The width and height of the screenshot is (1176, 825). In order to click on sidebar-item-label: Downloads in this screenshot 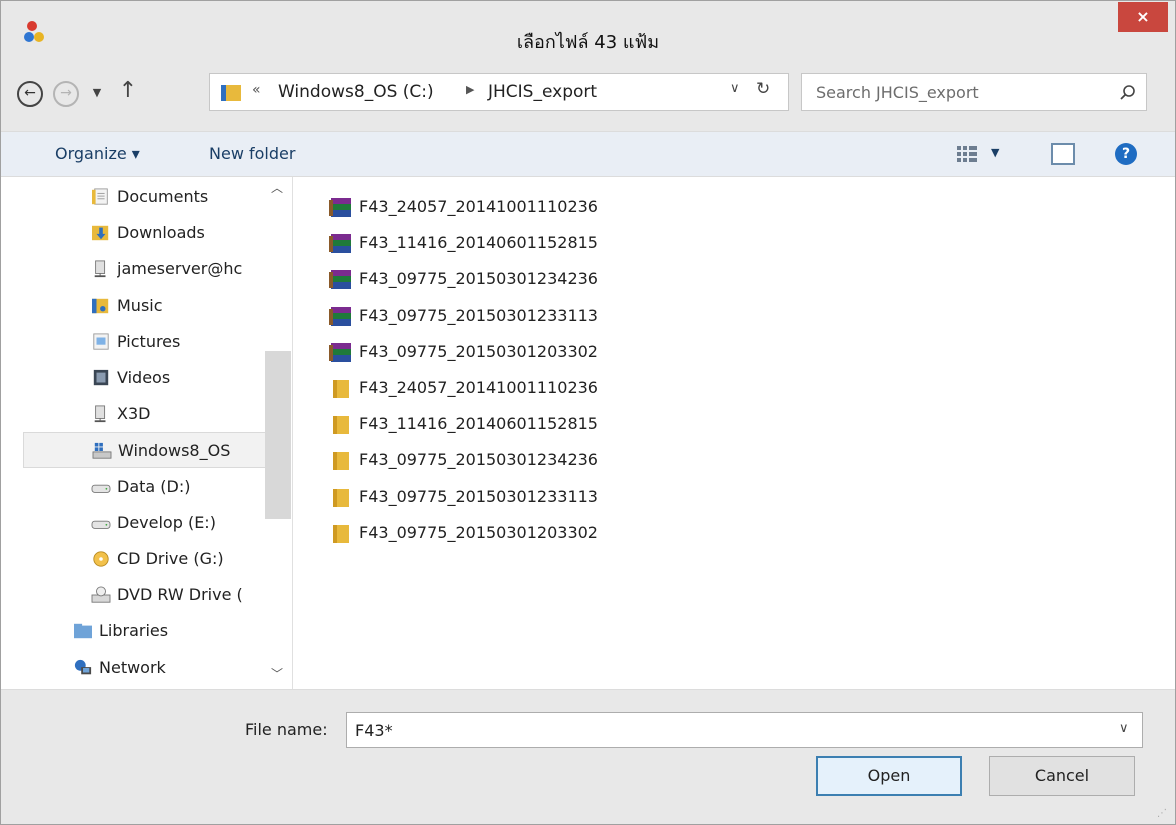, I will do `click(161, 233)`.